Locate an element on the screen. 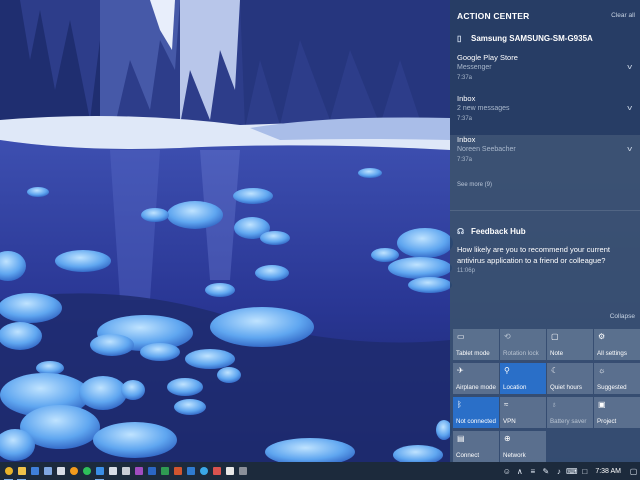 The width and height of the screenshot is (640, 480). taskbar-app-mail is located at coordinates (112, 471).